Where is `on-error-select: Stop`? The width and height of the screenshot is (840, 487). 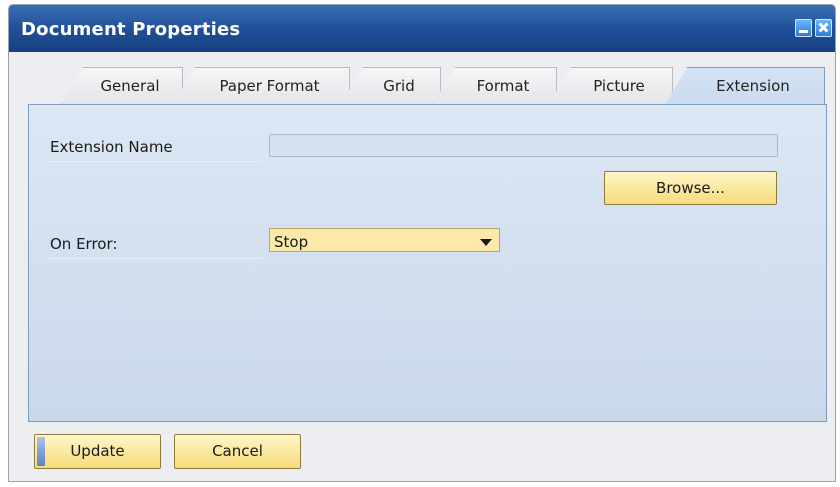
on-error-select: Stop is located at coordinates (384, 240).